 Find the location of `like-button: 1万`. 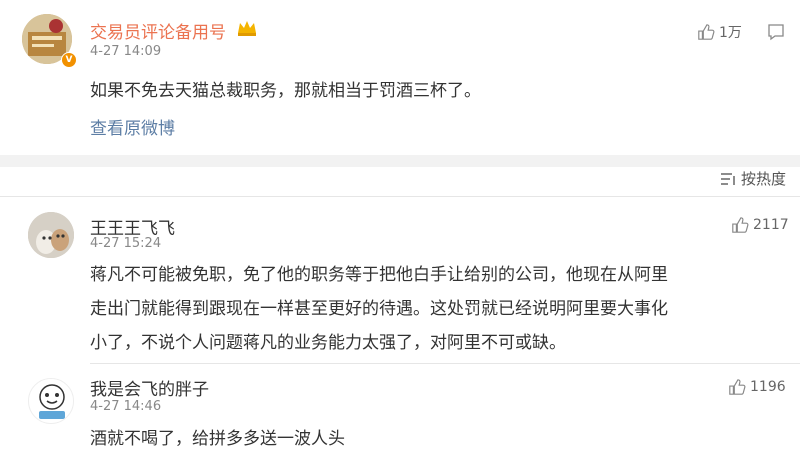

like-button: 1万 is located at coordinates (719, 32).